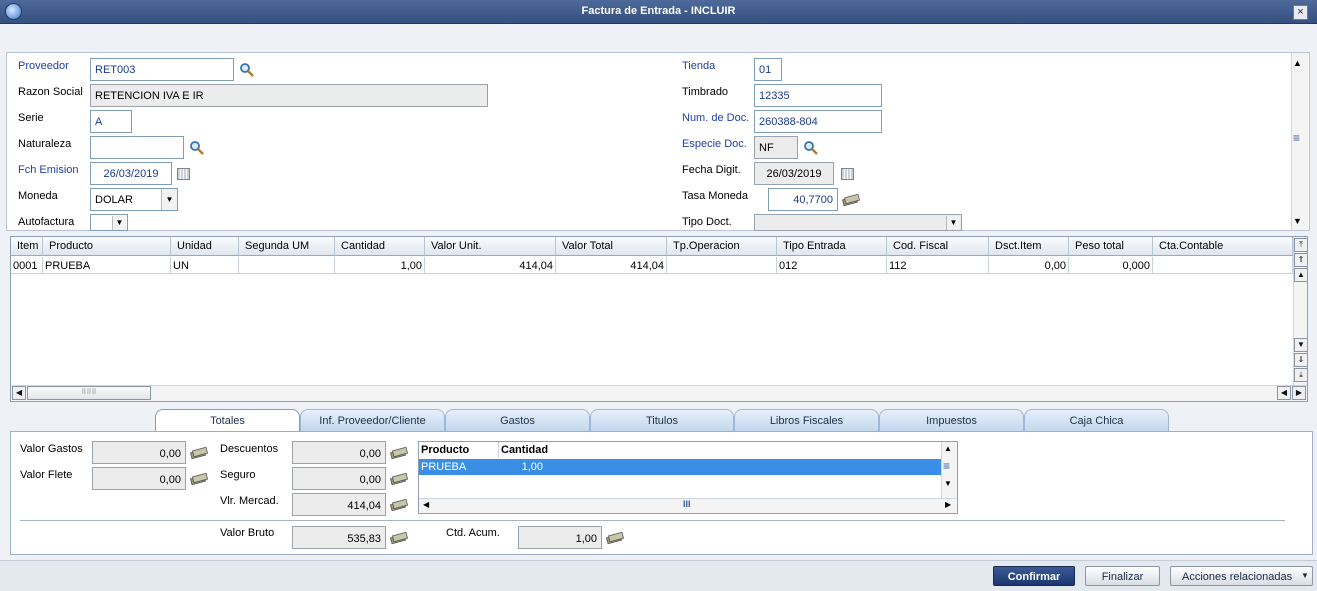 The image size is (1317, 591). I want to click on column-header: Unidad, so click(205, 246).